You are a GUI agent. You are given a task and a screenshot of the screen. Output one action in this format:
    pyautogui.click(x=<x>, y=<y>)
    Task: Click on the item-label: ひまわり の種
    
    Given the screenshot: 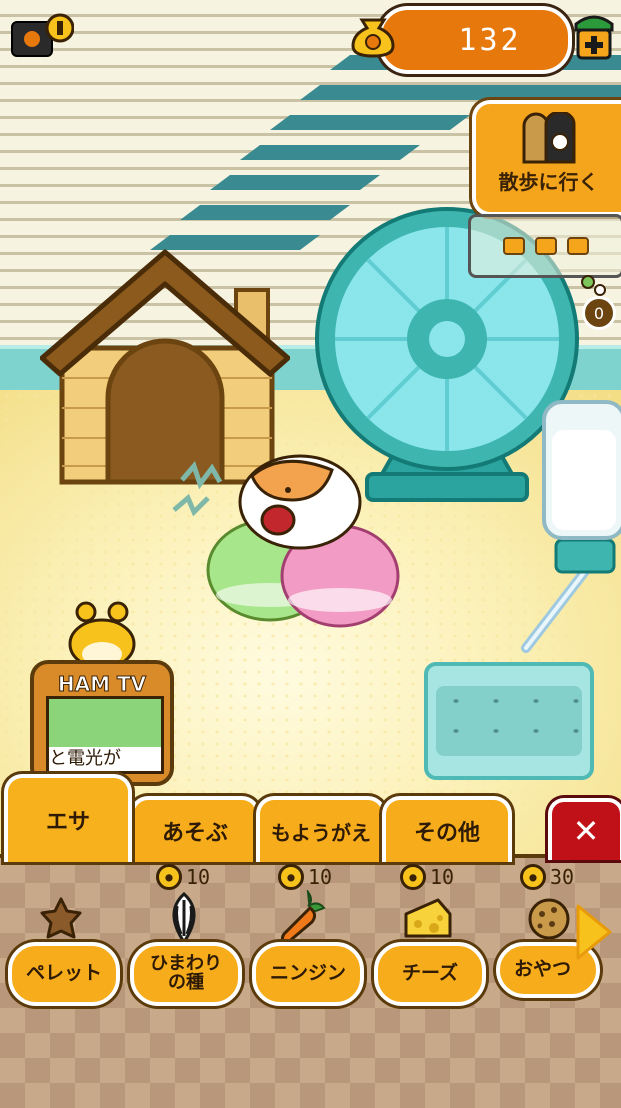 What is the action you would take?
    pyautogui.click(x=186, y=973)
    